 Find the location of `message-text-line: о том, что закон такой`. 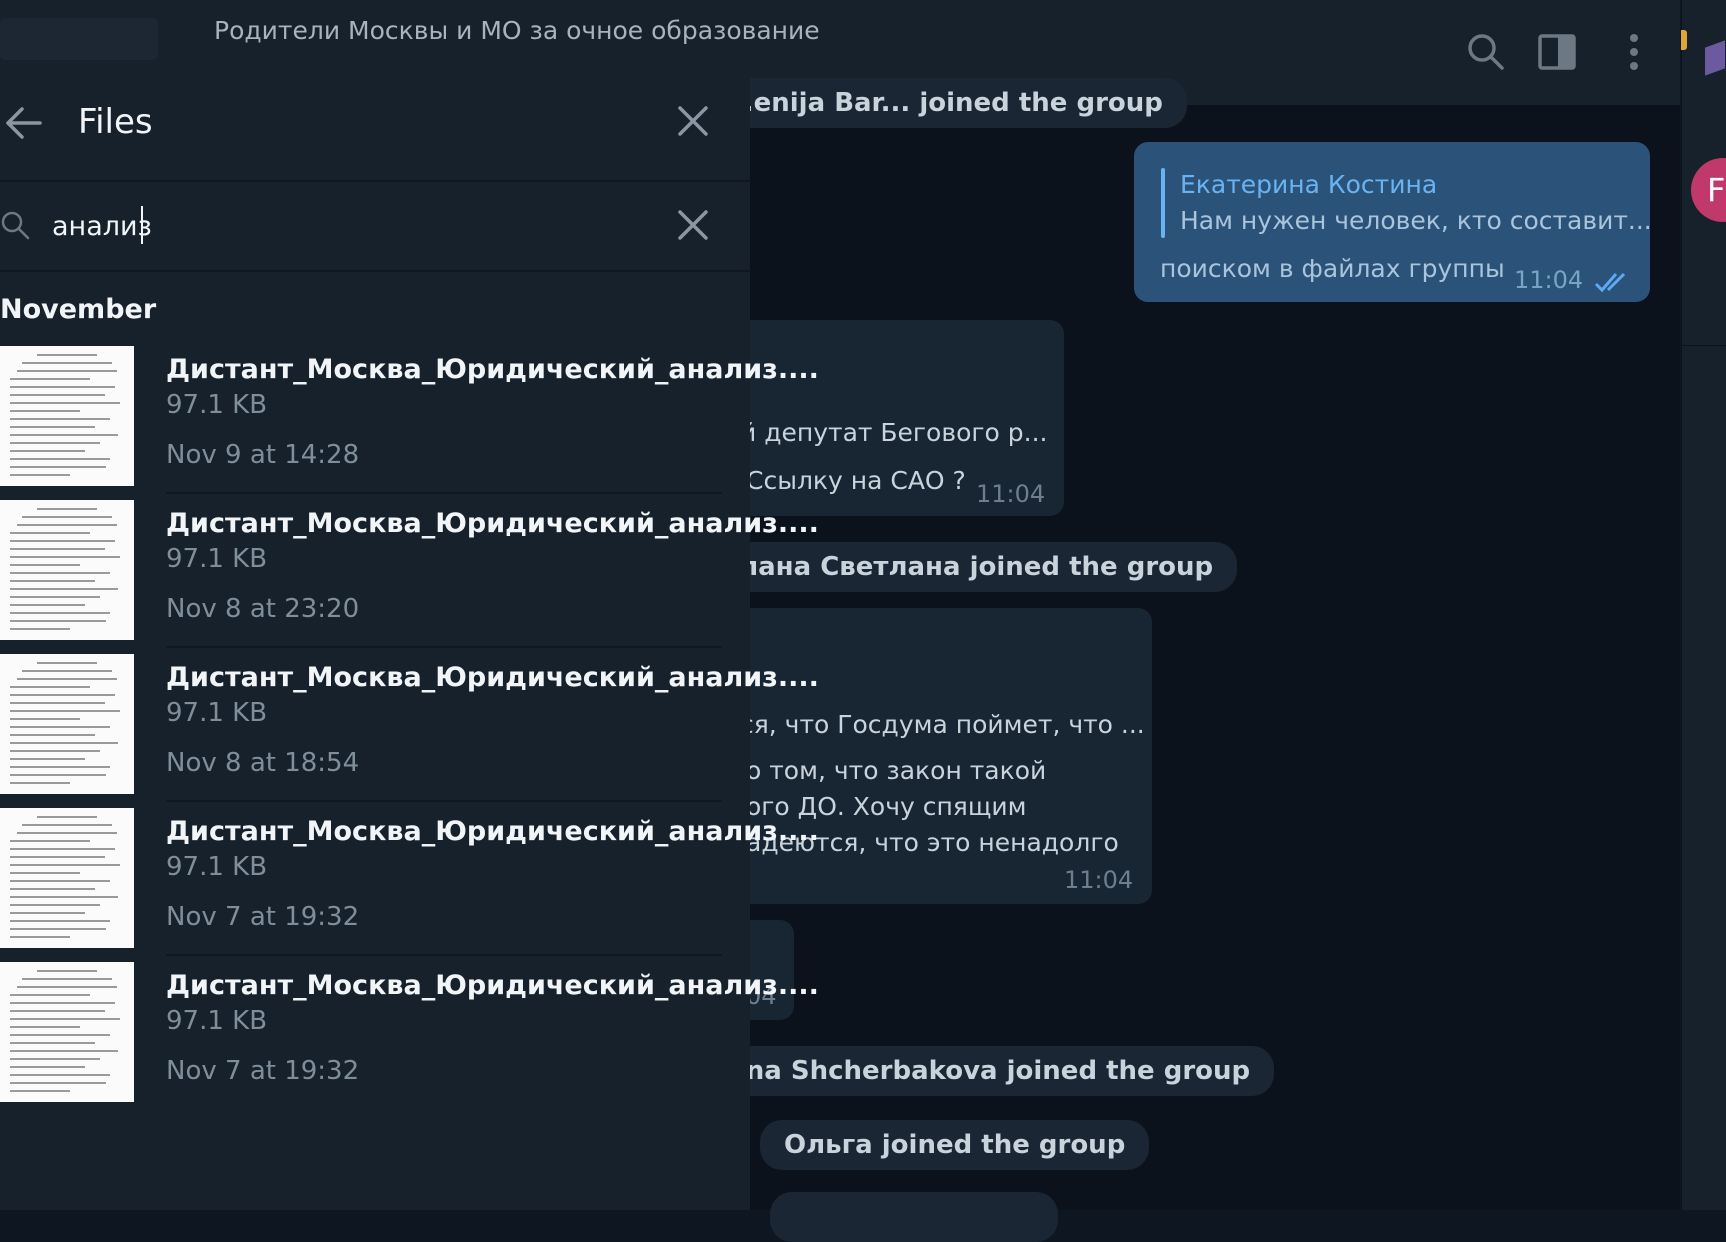

message-text-line: о том, что закон такой is located at coordinates (896, 770).